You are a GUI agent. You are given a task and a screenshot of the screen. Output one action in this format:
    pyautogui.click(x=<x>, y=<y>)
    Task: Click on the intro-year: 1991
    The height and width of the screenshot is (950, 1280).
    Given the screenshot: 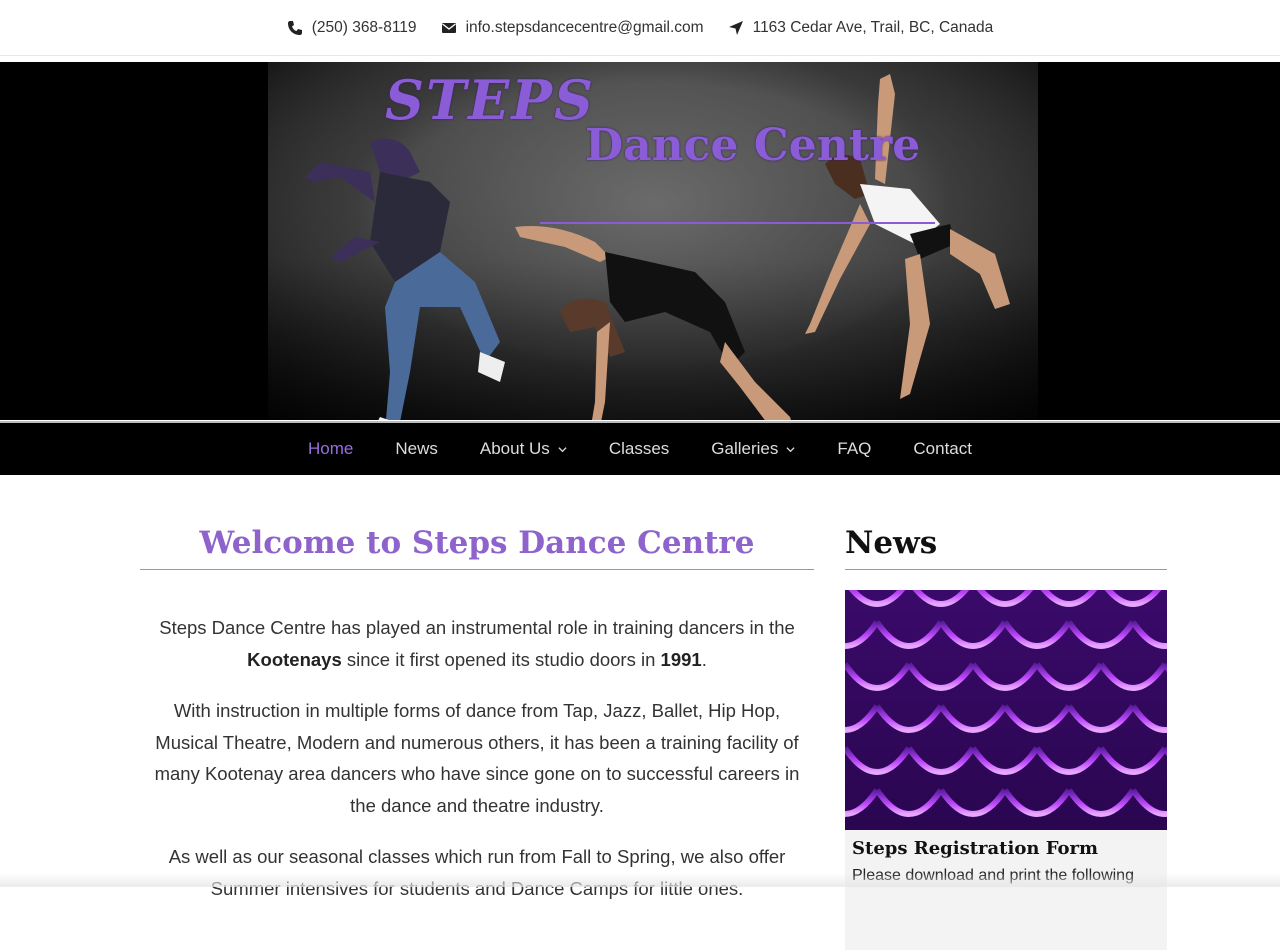 What is the action you would take?
    pyautogui.click(x=681, y=659)
    